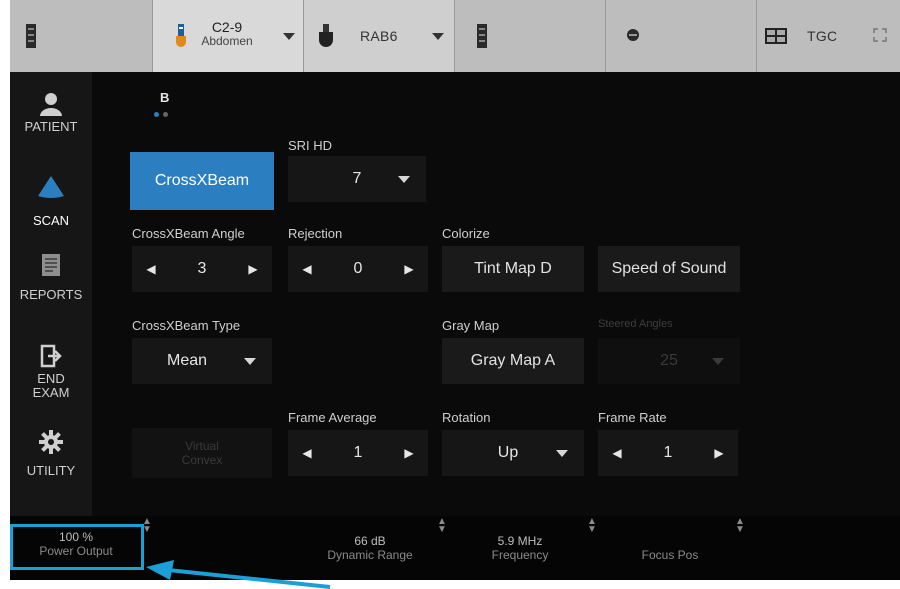  What do you see at coordinates (188, 233) in the screenshot?
I see `crossxbeam-angle-label: CrossXBeam Angle` at bounding box center [188, 233].